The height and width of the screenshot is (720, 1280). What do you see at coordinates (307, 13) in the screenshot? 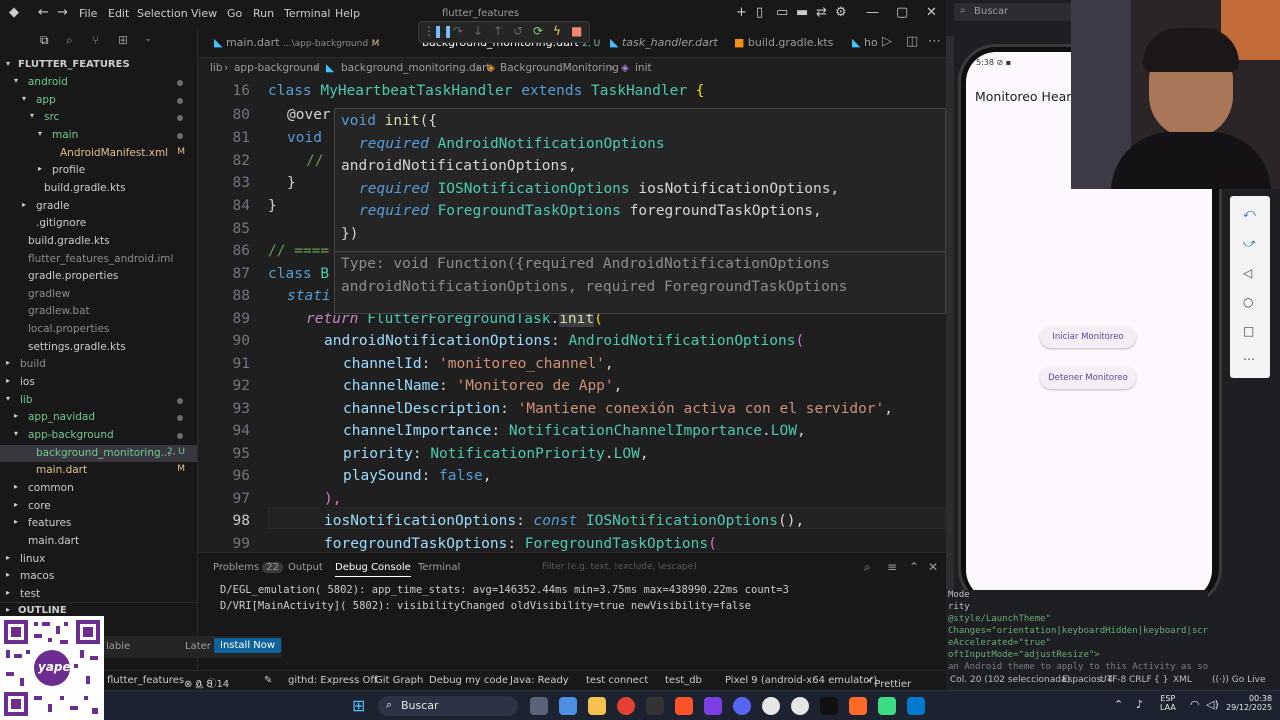
I see `menu-terminal: Terminal` at bounding box center [307, 13].